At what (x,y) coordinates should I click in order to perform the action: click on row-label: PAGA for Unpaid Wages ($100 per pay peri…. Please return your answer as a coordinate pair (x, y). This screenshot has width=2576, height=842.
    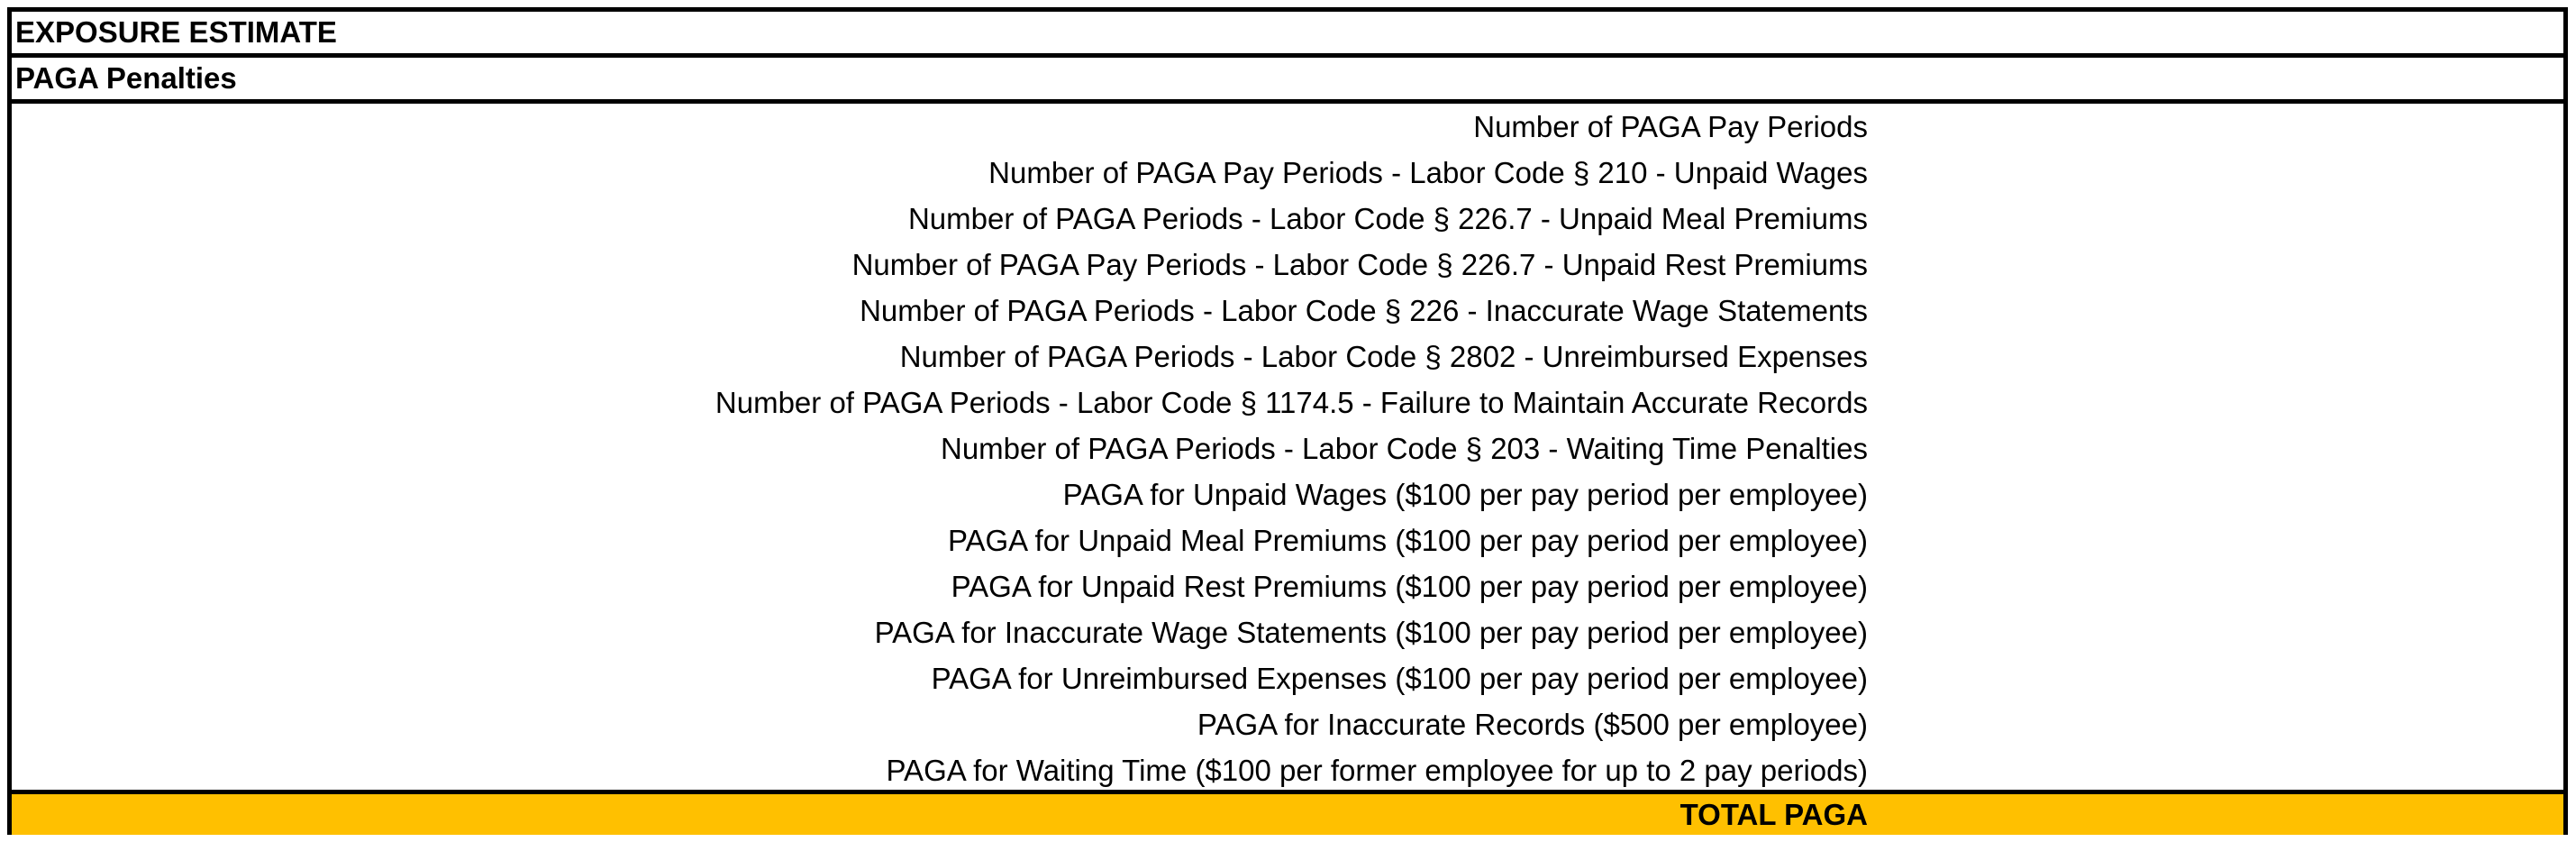
    Looking at the image, I should click on (1465, 494).